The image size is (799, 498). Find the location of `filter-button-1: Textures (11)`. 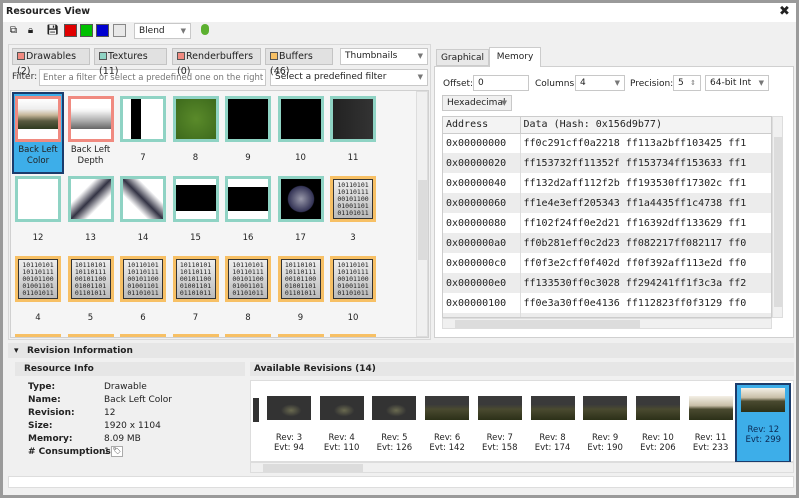

filter-button-1: Textures (11) is located at coordinates (130, 62).